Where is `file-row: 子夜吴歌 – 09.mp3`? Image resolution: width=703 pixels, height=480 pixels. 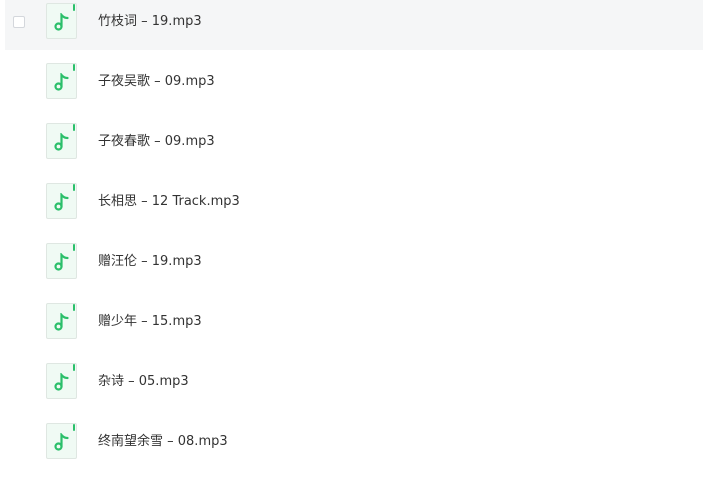 file-row: 子夜吴歌 – 09.mp3 is located at coordinates (354, 85).